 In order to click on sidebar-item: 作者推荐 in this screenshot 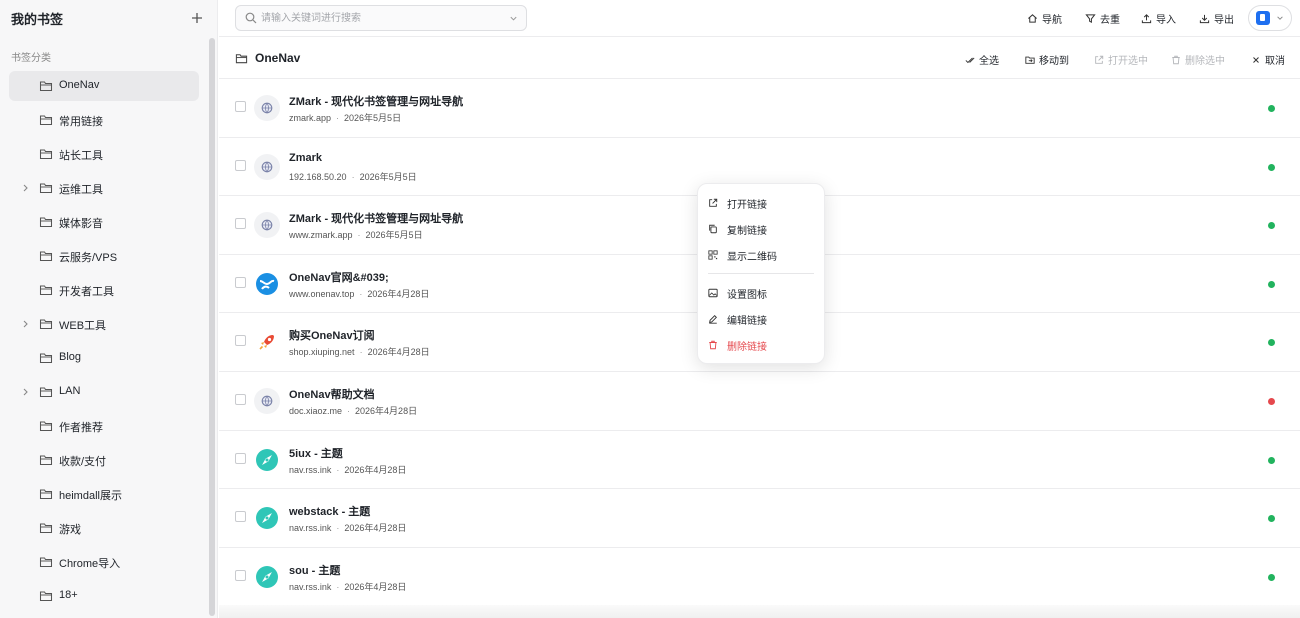, I will do `click(104, 426)`.